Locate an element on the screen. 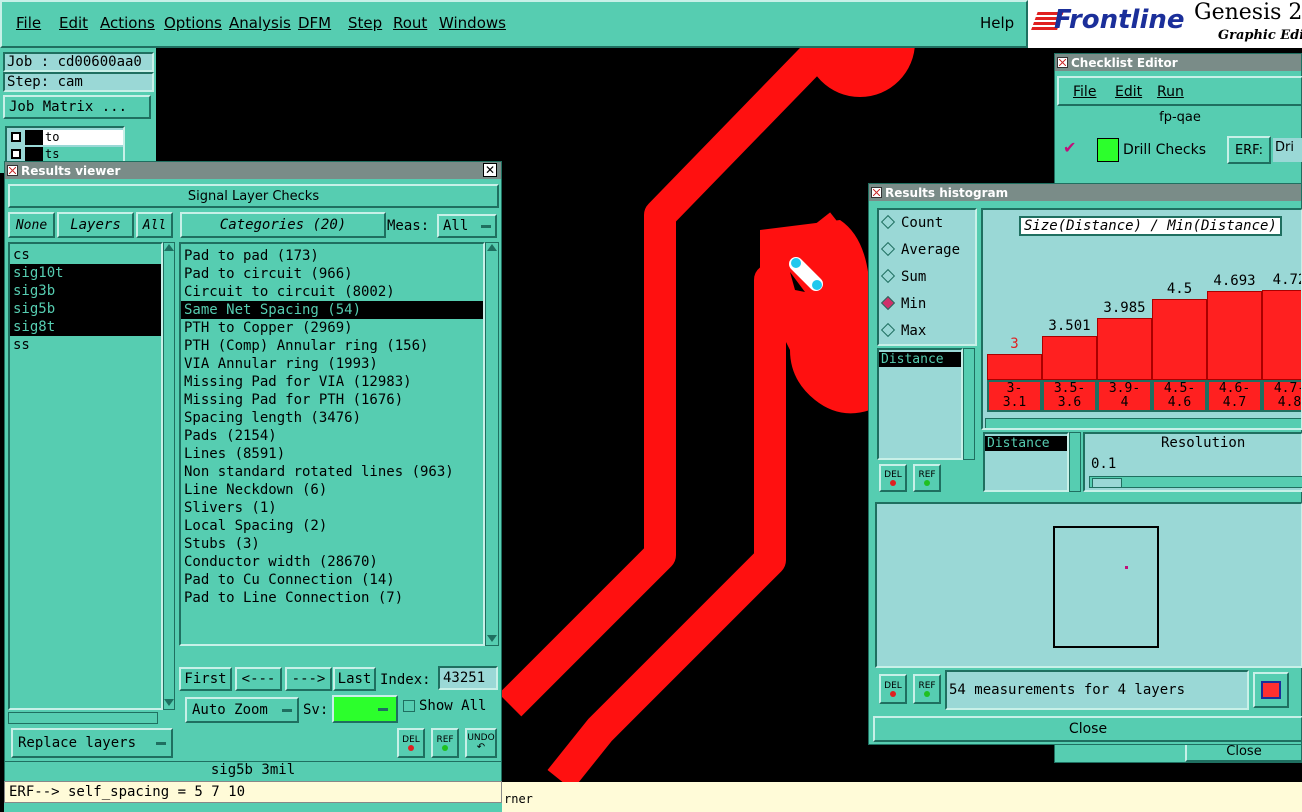 This screenshot has width=1302, height=812. categories-vscroll is located at coordinates (492, 444).